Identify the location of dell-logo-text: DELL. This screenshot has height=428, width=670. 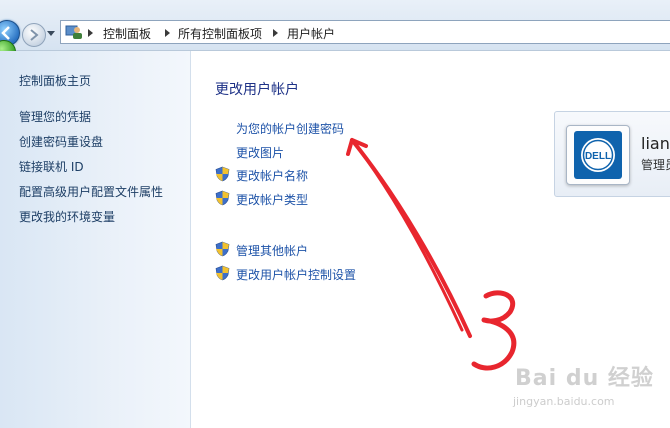
(598, 156).